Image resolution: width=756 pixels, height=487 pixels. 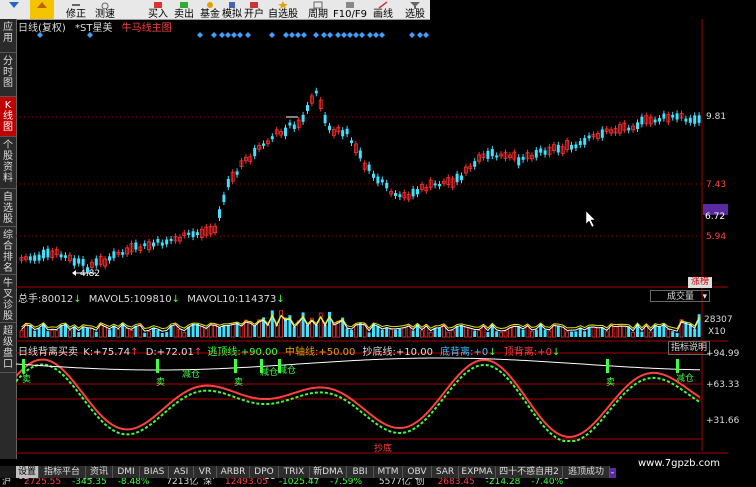 What do you see at coordinates (689, 348) in the screenshot?
I see `indicator-help-button: 指标说明` at bounding box center [689, 348].